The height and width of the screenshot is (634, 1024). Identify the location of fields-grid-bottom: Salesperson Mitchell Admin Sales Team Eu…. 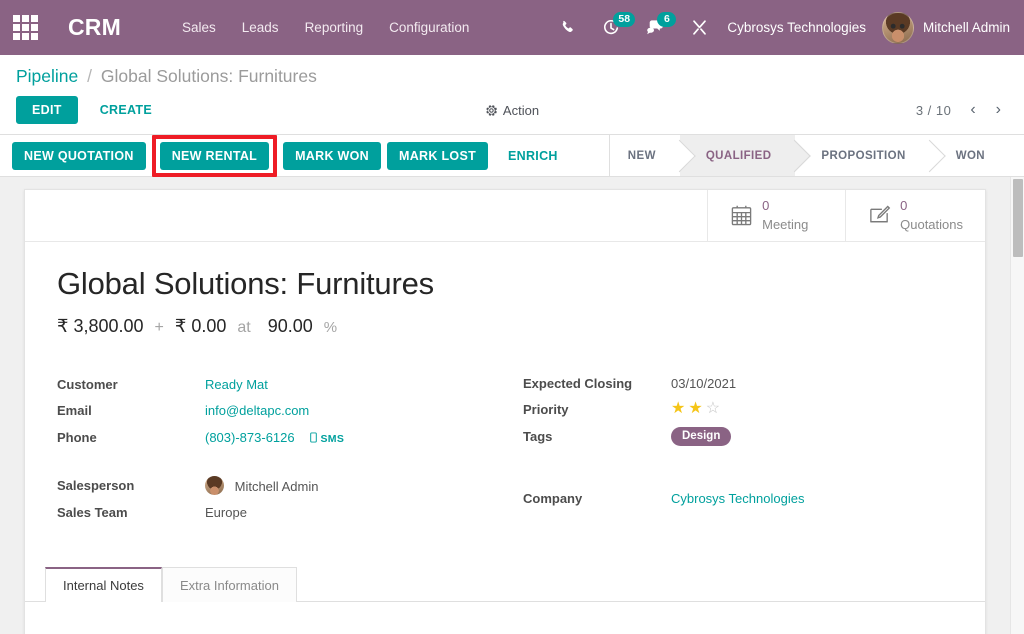
(503, 498).